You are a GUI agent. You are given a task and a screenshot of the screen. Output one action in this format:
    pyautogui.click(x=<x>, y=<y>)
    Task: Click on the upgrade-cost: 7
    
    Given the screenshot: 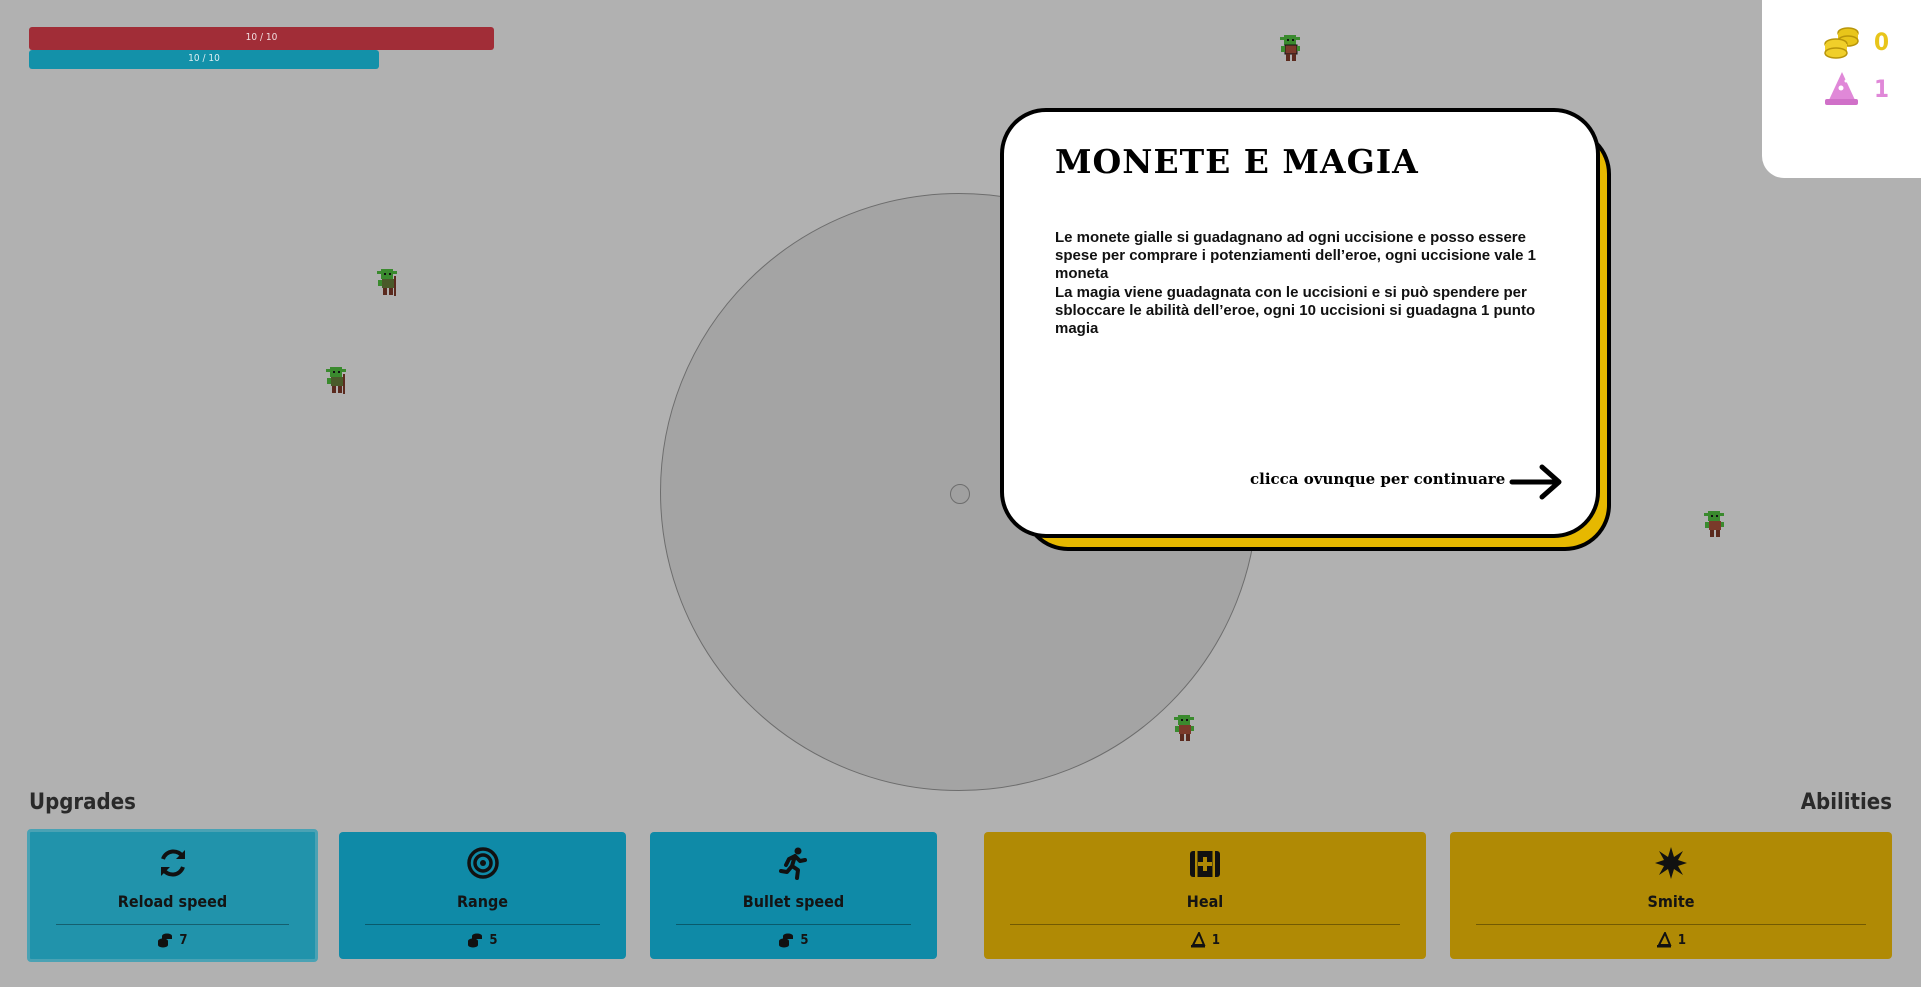 What is the action you would take?
    pyautogui.click(x=172, y=940)
    